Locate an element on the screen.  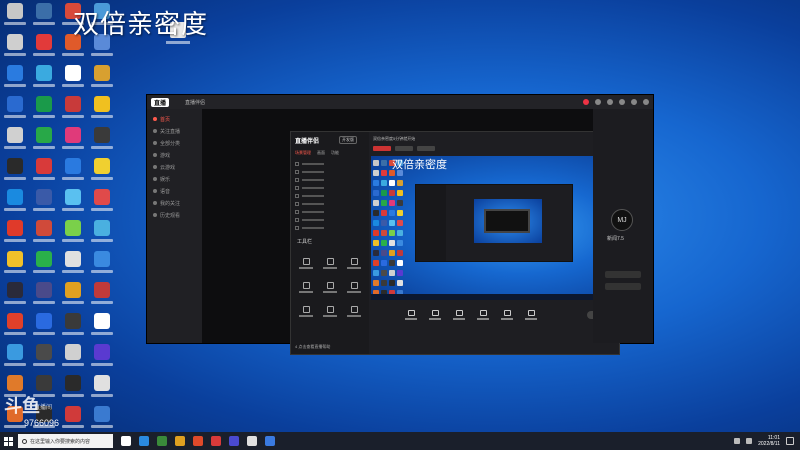
minimize-icon is located at coordinates (622, 102).